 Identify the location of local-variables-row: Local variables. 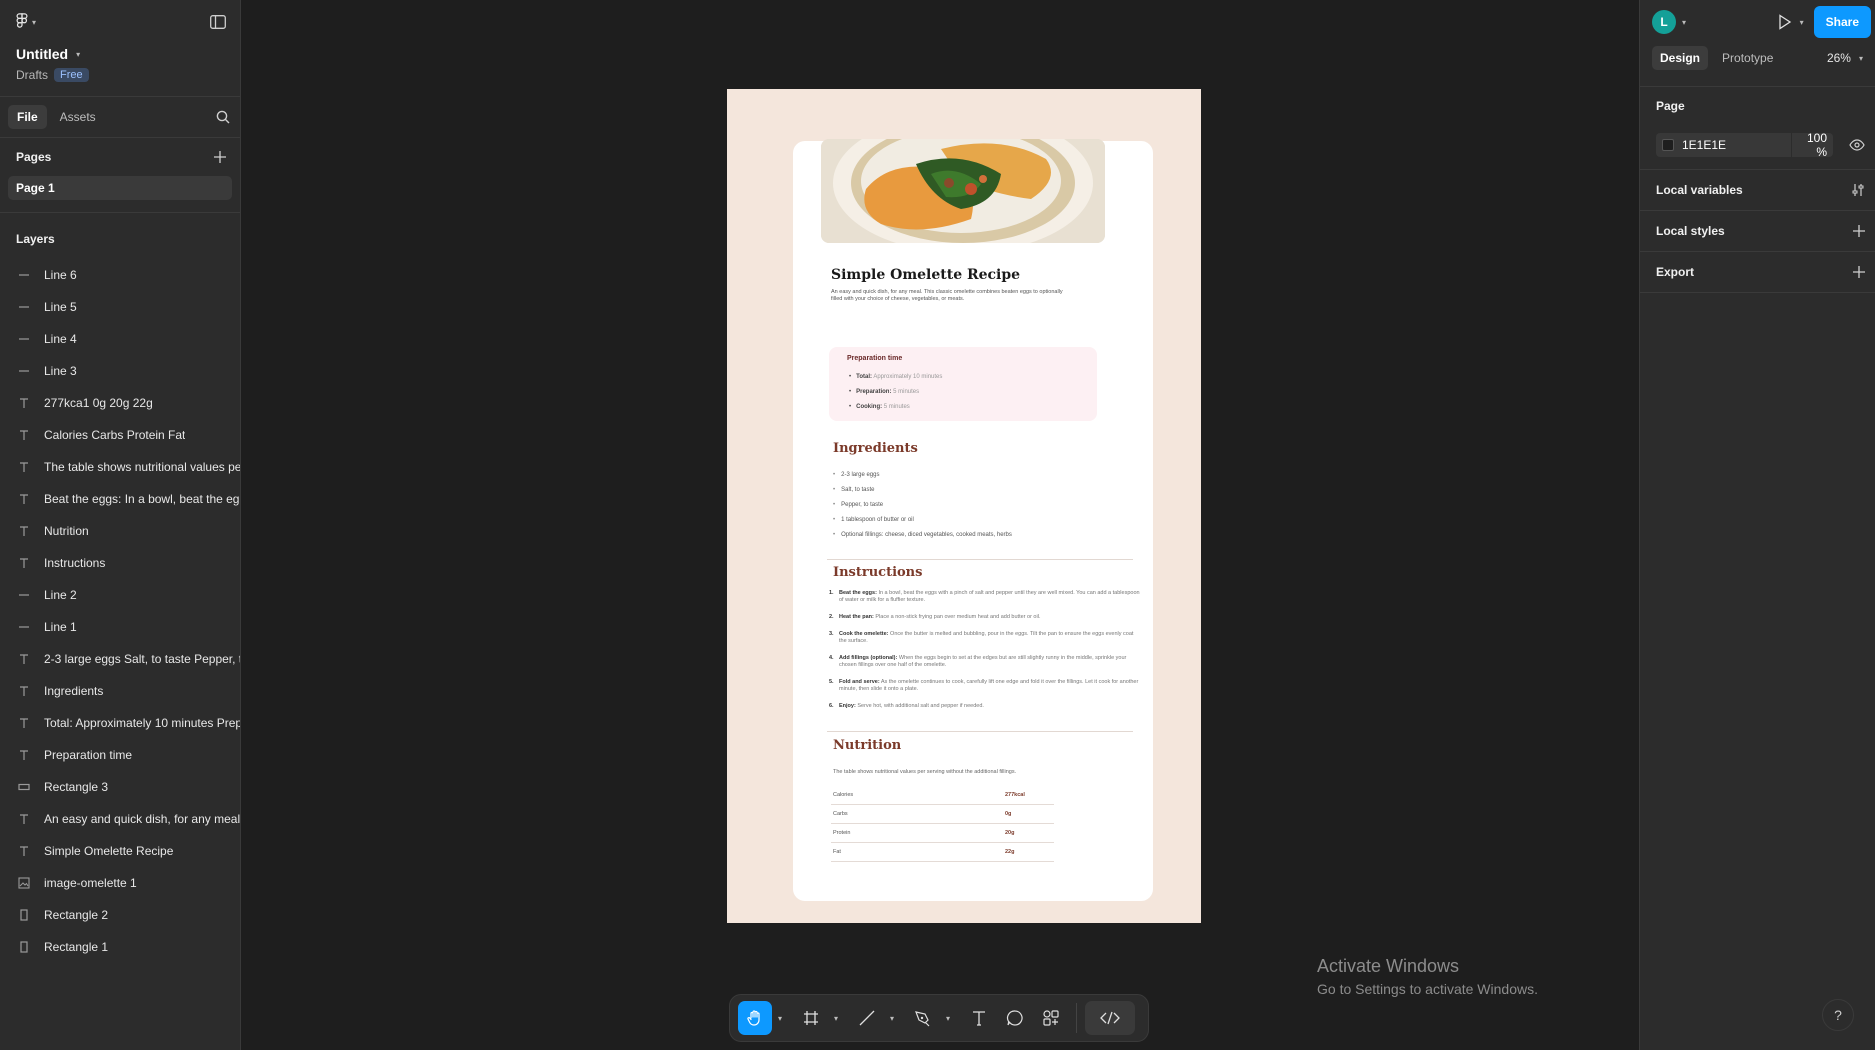
(1757, 190).